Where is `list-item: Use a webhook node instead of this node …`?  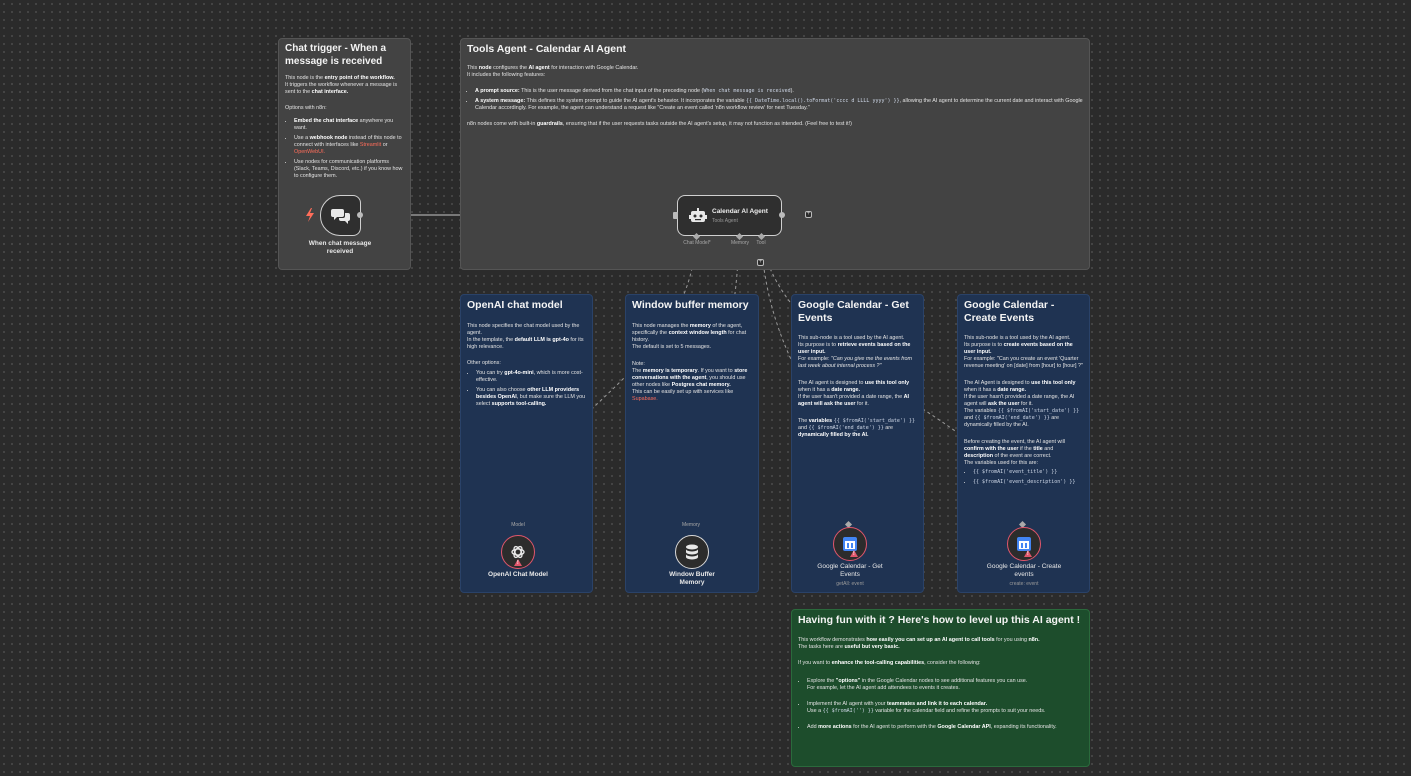
list-item: Use a webhook node instead of this node … is located at coordinates (349, 145).